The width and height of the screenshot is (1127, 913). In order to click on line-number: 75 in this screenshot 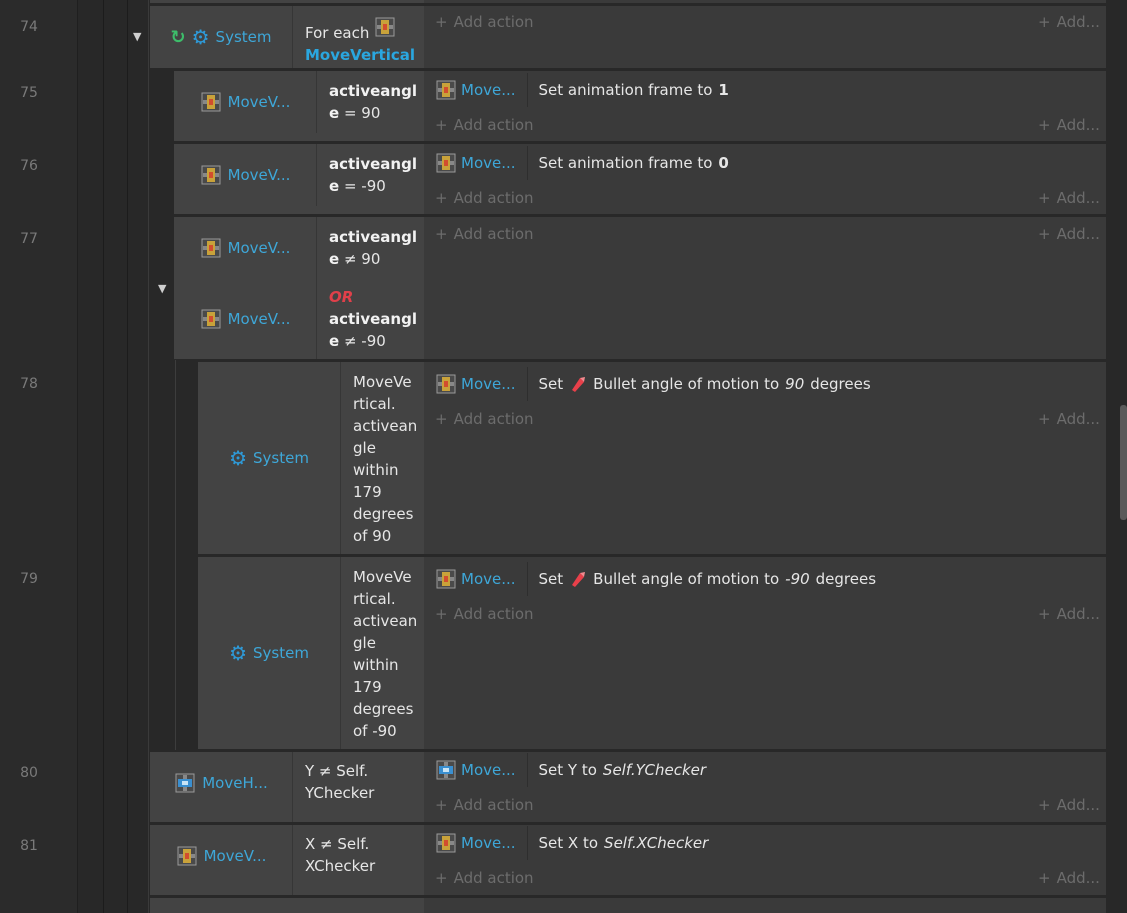, I will do `click(29, 93)`.